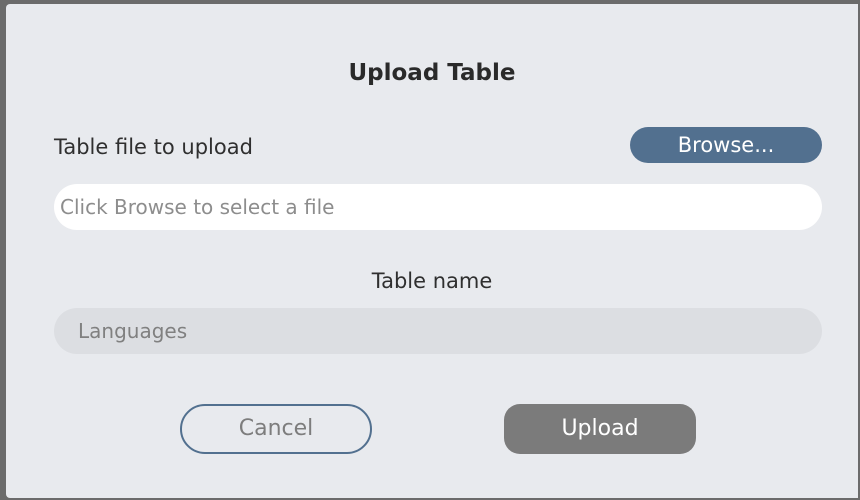 The height and width of the screenshot is (500, 860). What do you see at coordinates (600, 429) in the screenshot?
I see `upload-button: Upload` at bounding box center [600, 429].